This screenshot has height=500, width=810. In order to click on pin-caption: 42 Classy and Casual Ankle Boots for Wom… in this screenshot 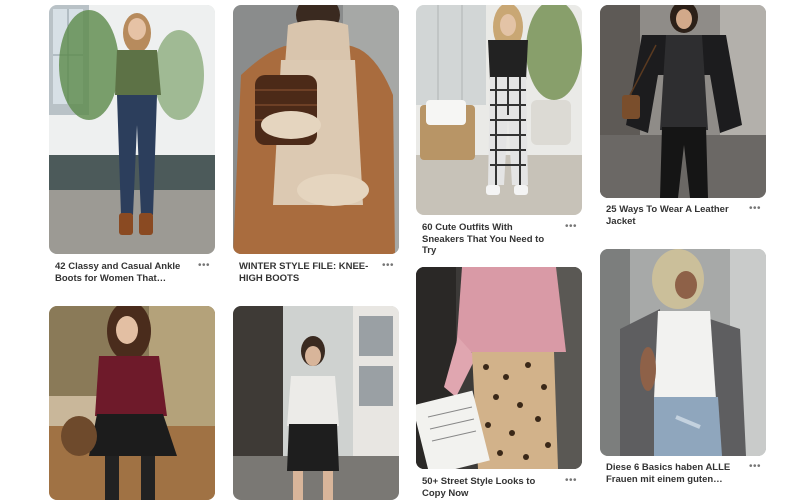, I will do `click(121, 272)`.